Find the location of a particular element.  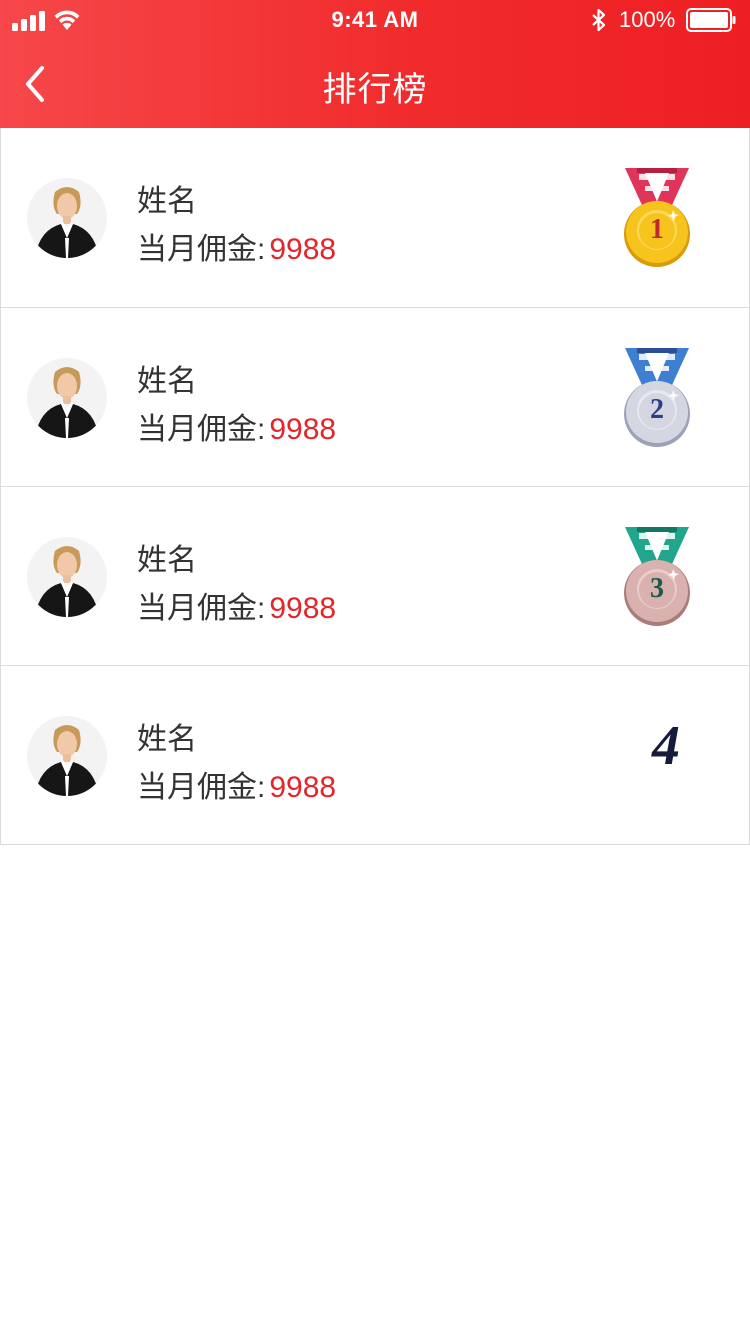

page-title: 排行榜 is located at coordinates (375, 90).